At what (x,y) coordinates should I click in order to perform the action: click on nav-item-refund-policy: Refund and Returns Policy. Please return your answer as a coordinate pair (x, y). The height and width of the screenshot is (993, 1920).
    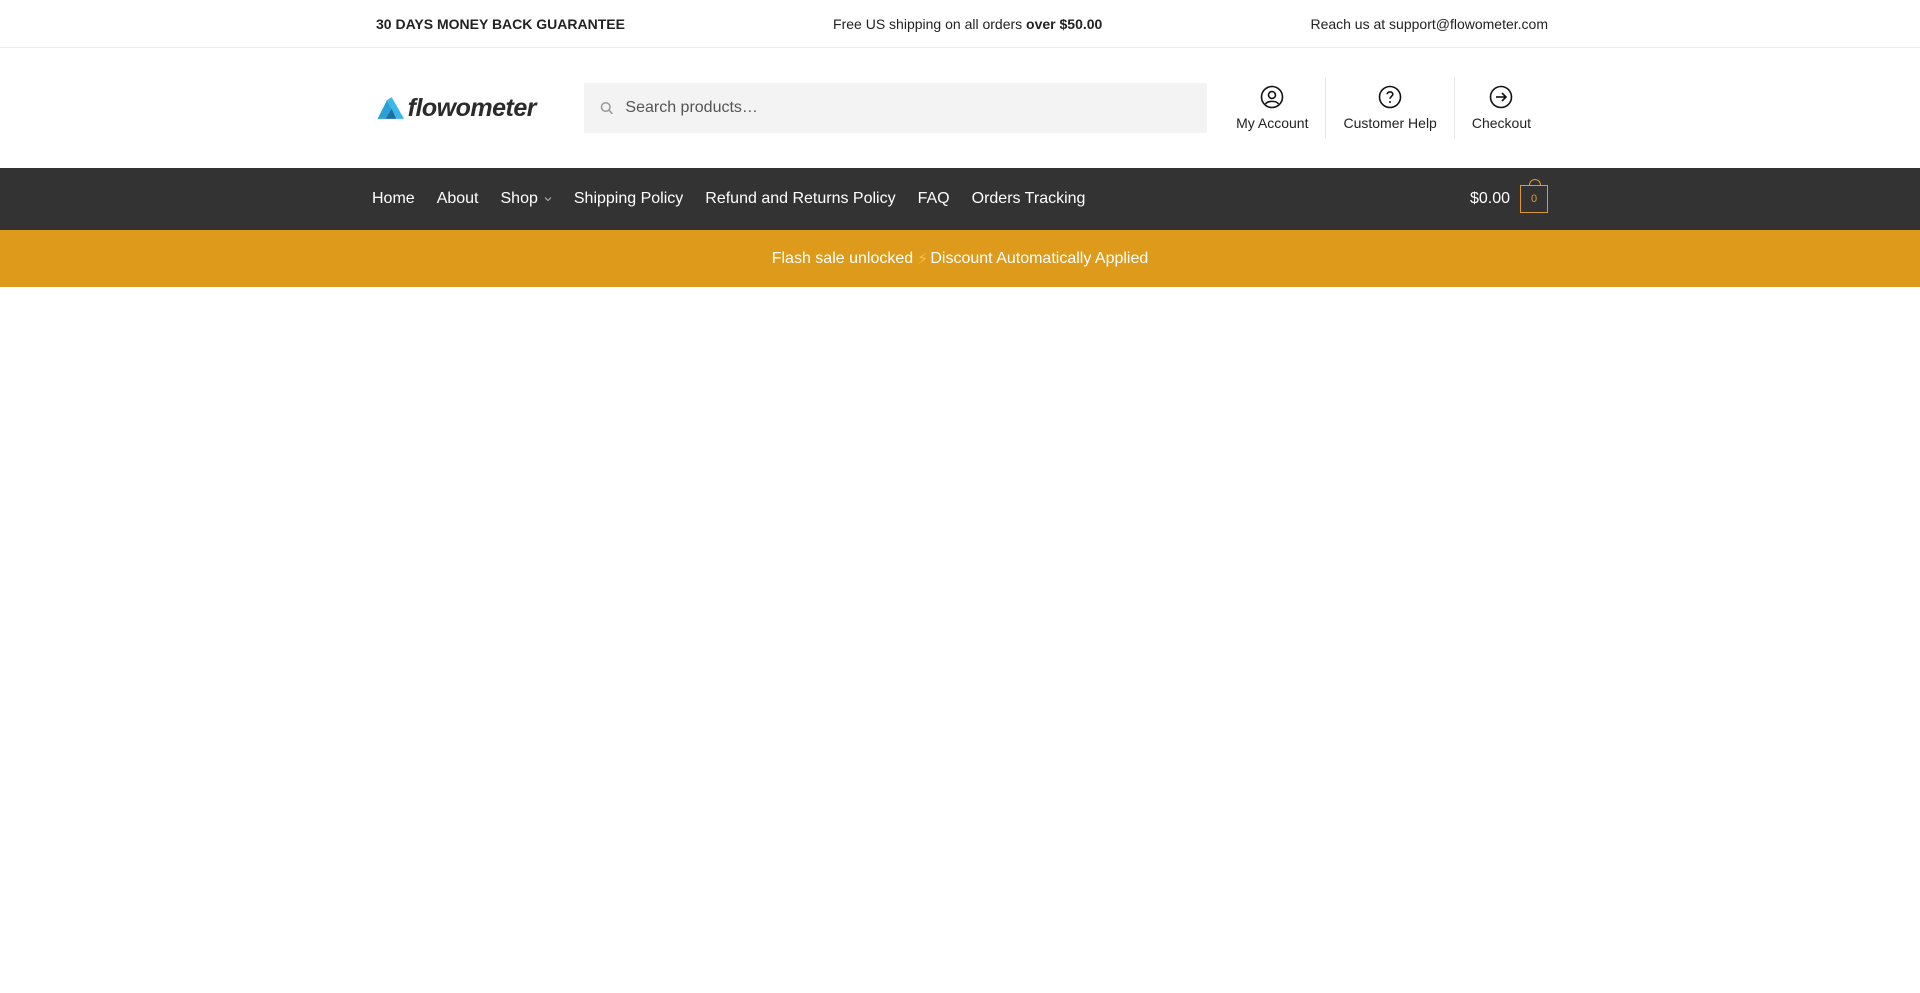
    Looking at the image, I should click on (800, 199).